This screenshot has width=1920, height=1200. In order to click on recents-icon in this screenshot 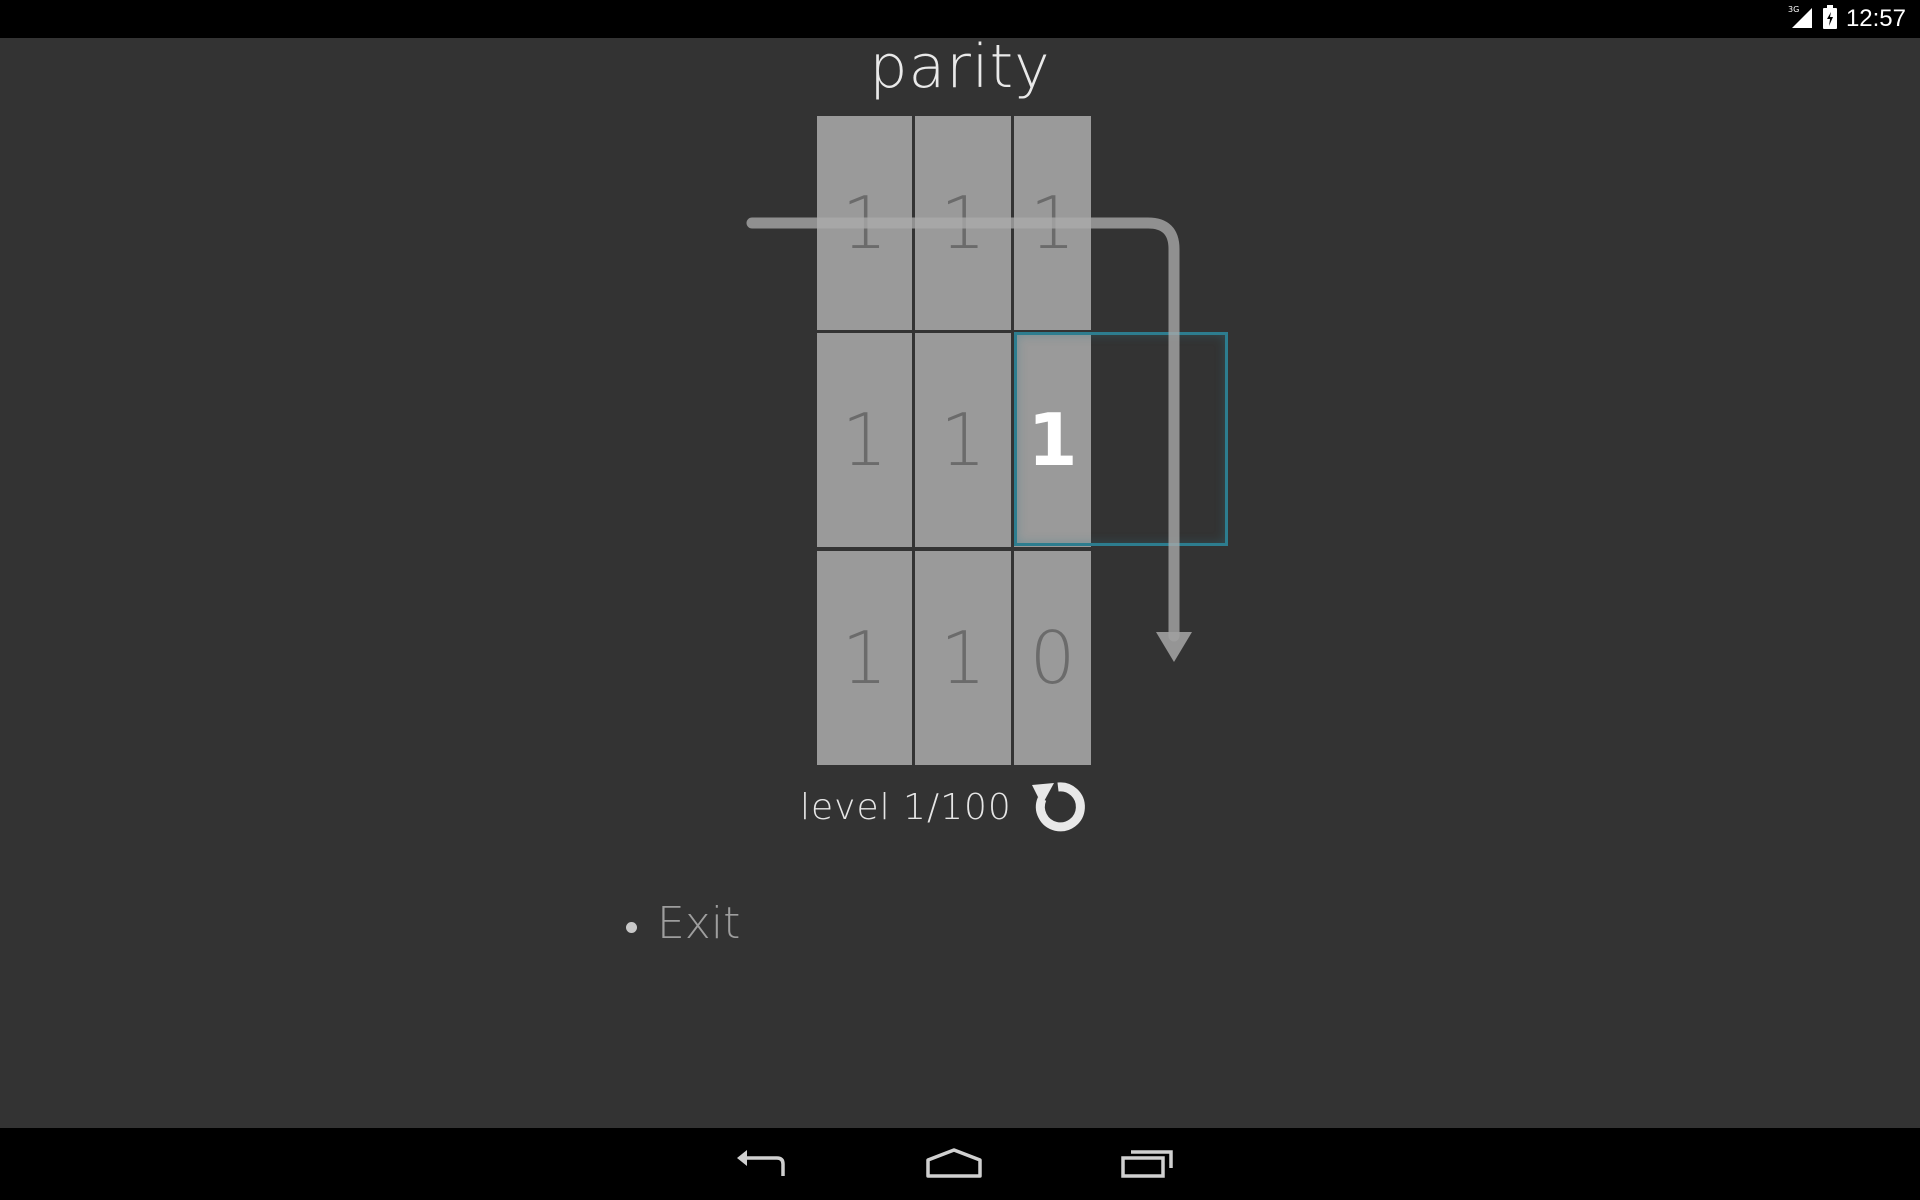, I will do `click(1147, 1164)`.